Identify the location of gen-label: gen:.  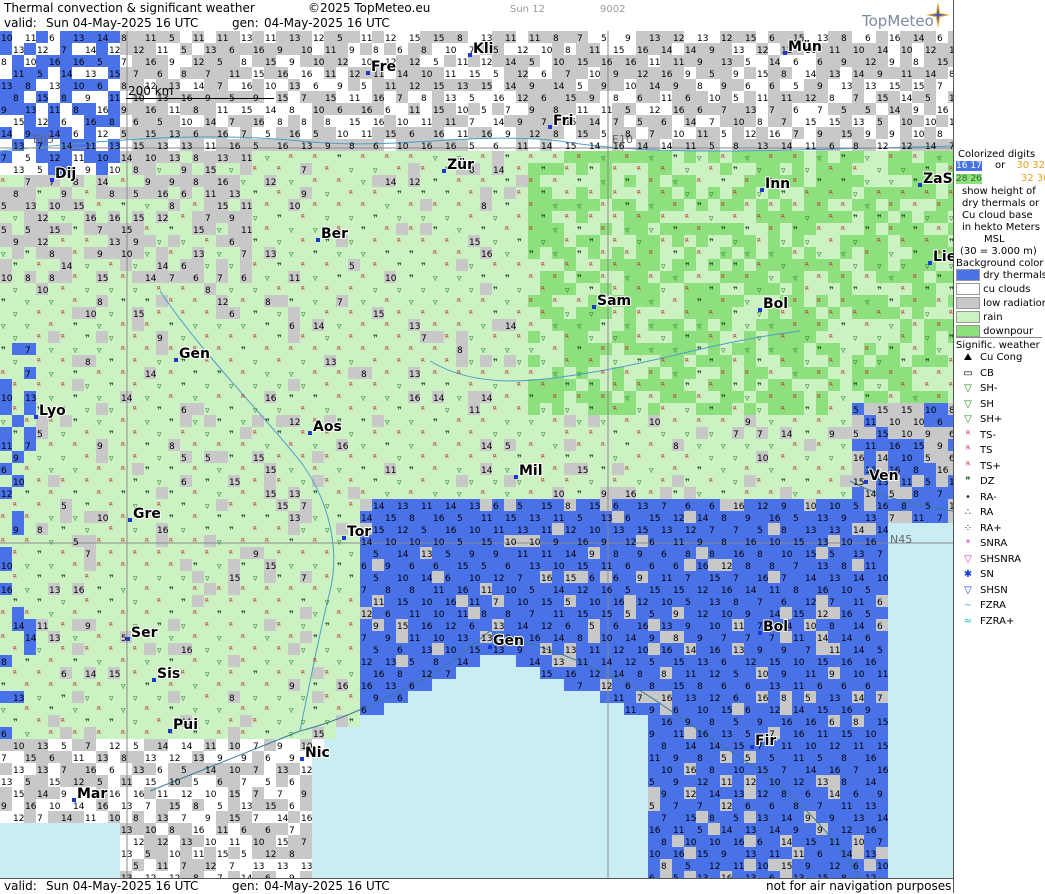
(245, 23).